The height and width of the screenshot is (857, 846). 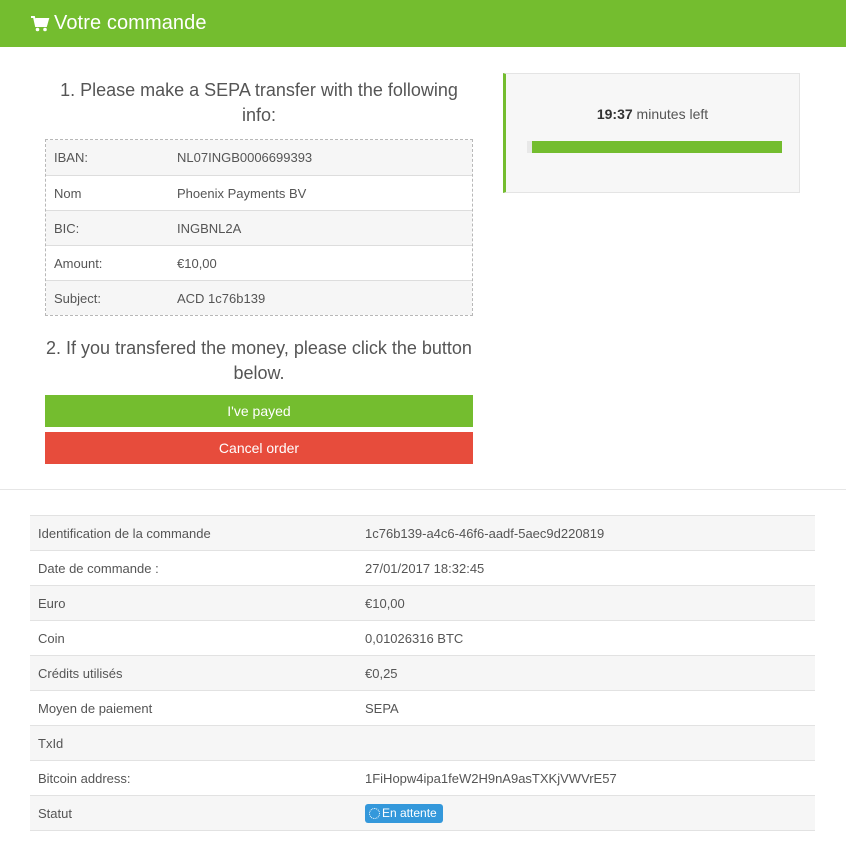 I want to click on info-label: BIC:, so click(x=67, y=228).